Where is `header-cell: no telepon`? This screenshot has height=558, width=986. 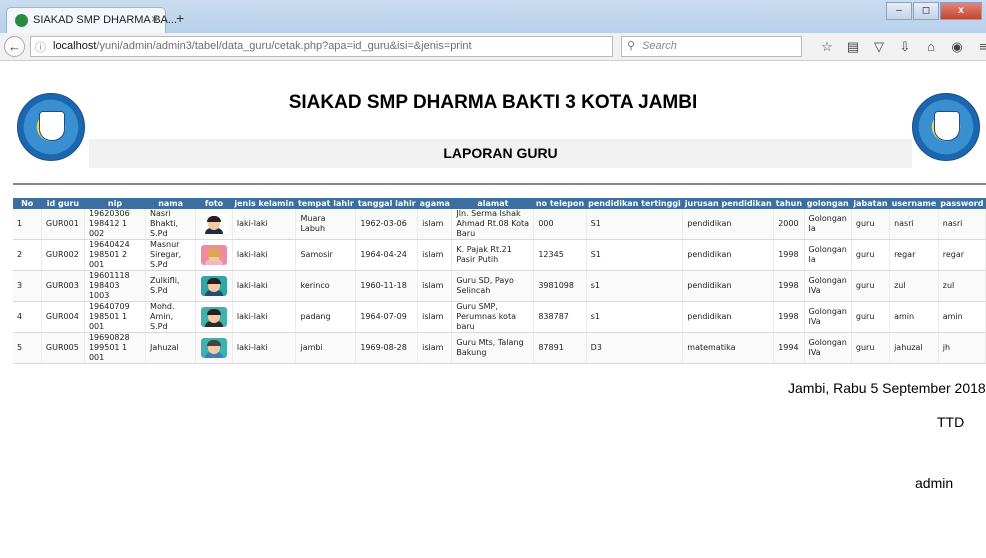 header-cell: no telepon is located at coordinates (560, 203).